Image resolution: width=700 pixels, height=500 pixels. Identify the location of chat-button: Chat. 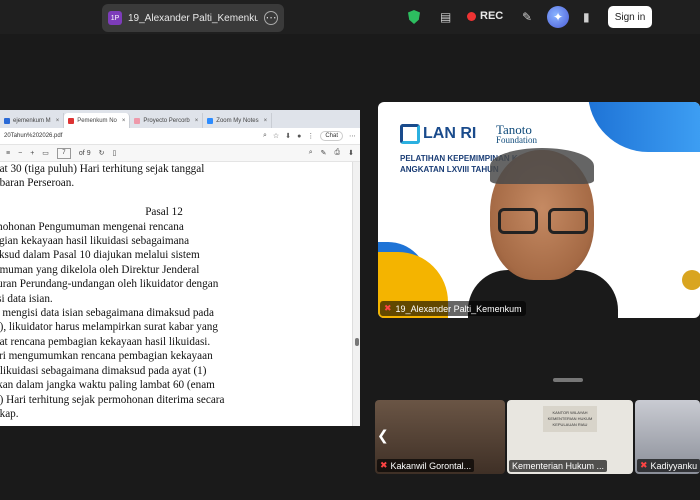
(331, 136).